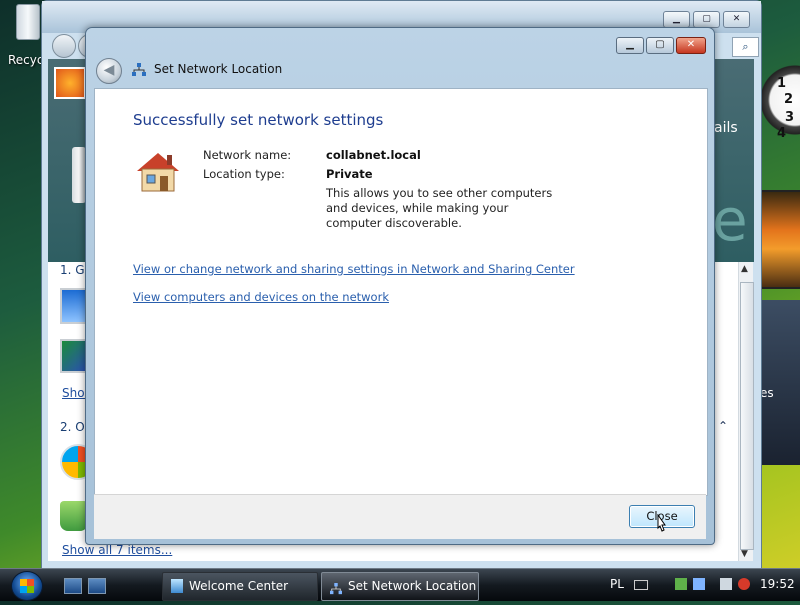  I want to click on location-type-label: Location type:, so click(244, 174).